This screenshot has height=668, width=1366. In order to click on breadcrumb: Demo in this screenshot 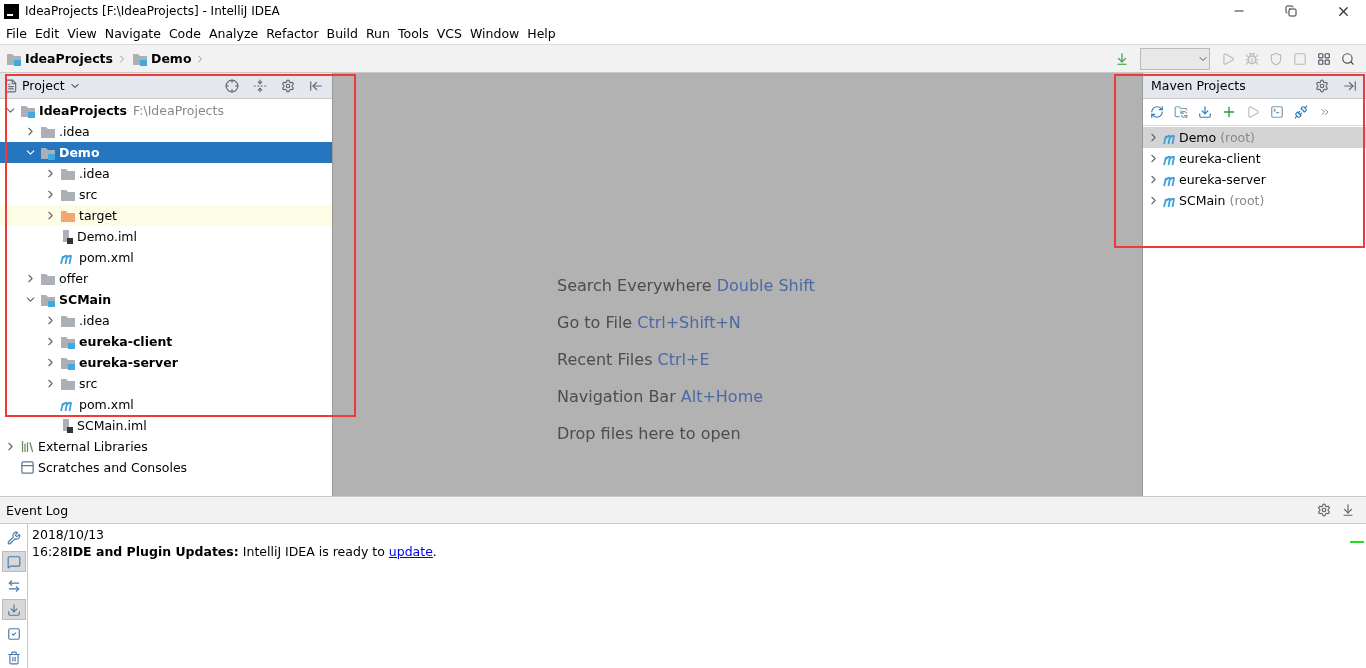, I will do `click(169, 58)`.